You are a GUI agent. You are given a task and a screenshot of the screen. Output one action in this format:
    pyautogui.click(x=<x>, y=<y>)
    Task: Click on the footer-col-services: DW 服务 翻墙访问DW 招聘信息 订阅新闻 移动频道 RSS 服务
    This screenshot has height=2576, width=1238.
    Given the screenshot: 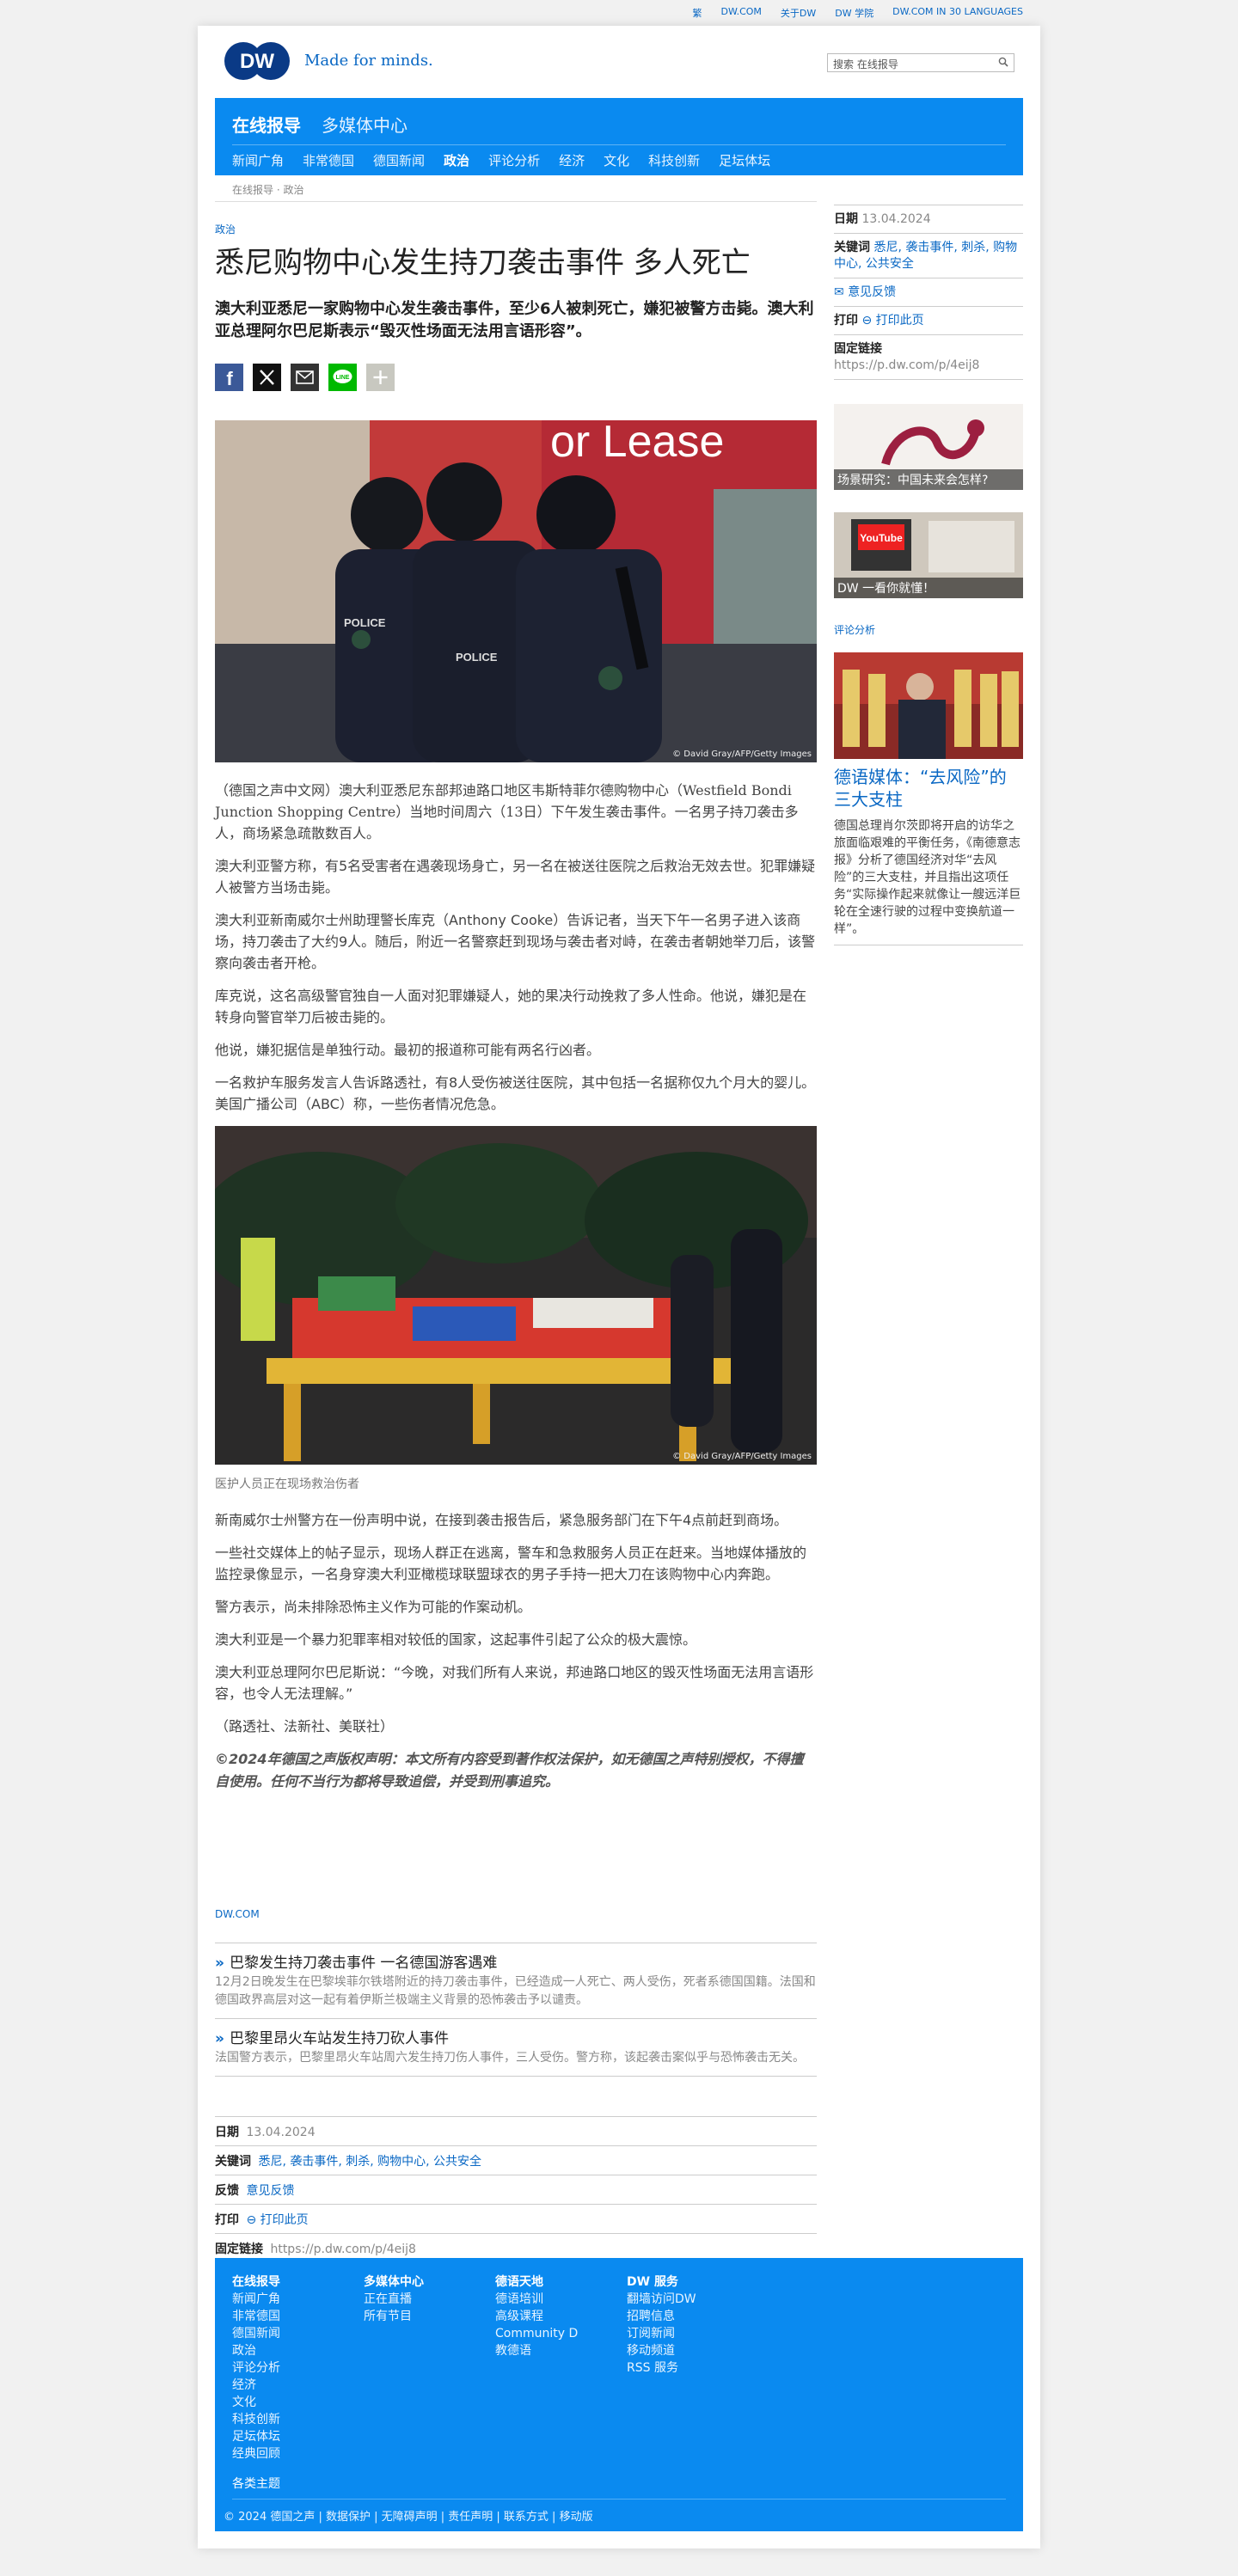 What is the action you would take?
    pyautogui.click(x=662, y=2325)
    